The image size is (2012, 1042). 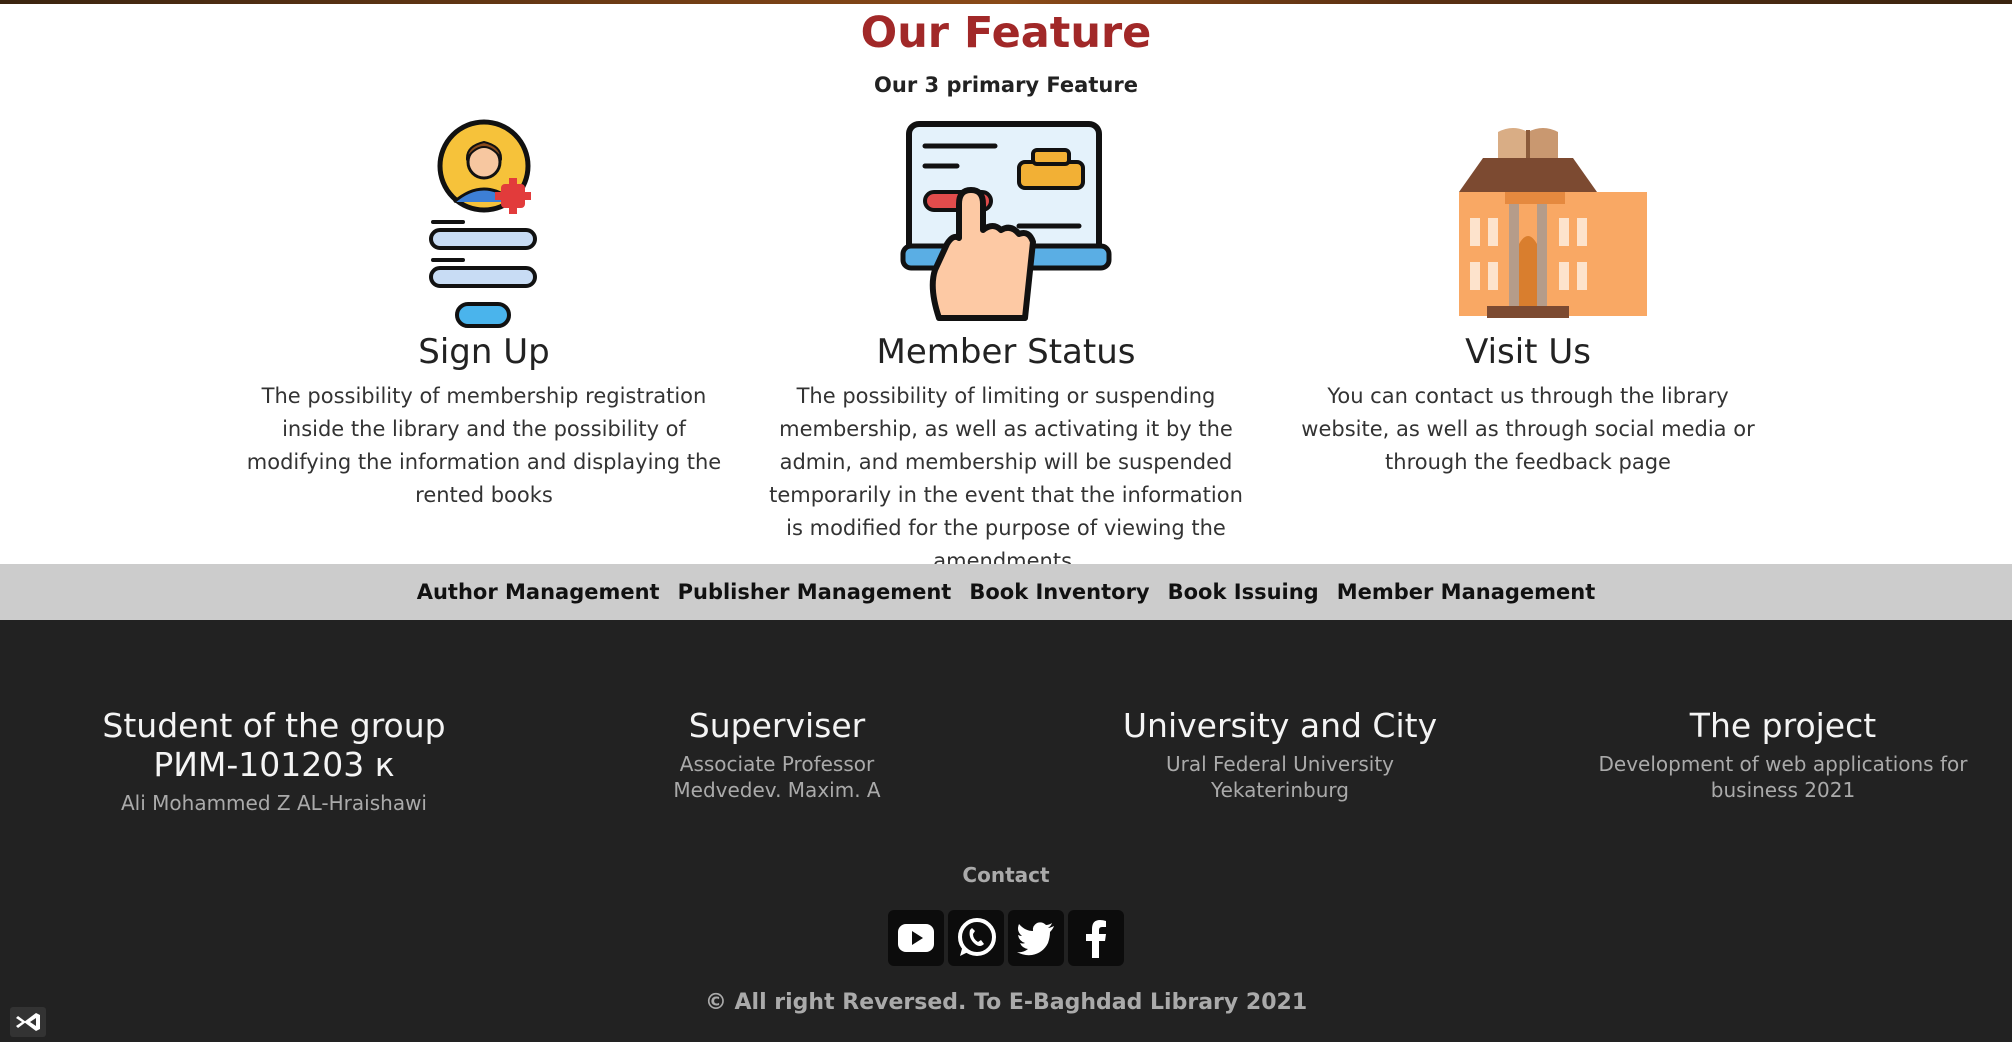 What do you see at coordinates (1006, 85) in the screenshot?
I see `section-subtitle: Our 3 primary Feature` at bounding box center [1006, 85].